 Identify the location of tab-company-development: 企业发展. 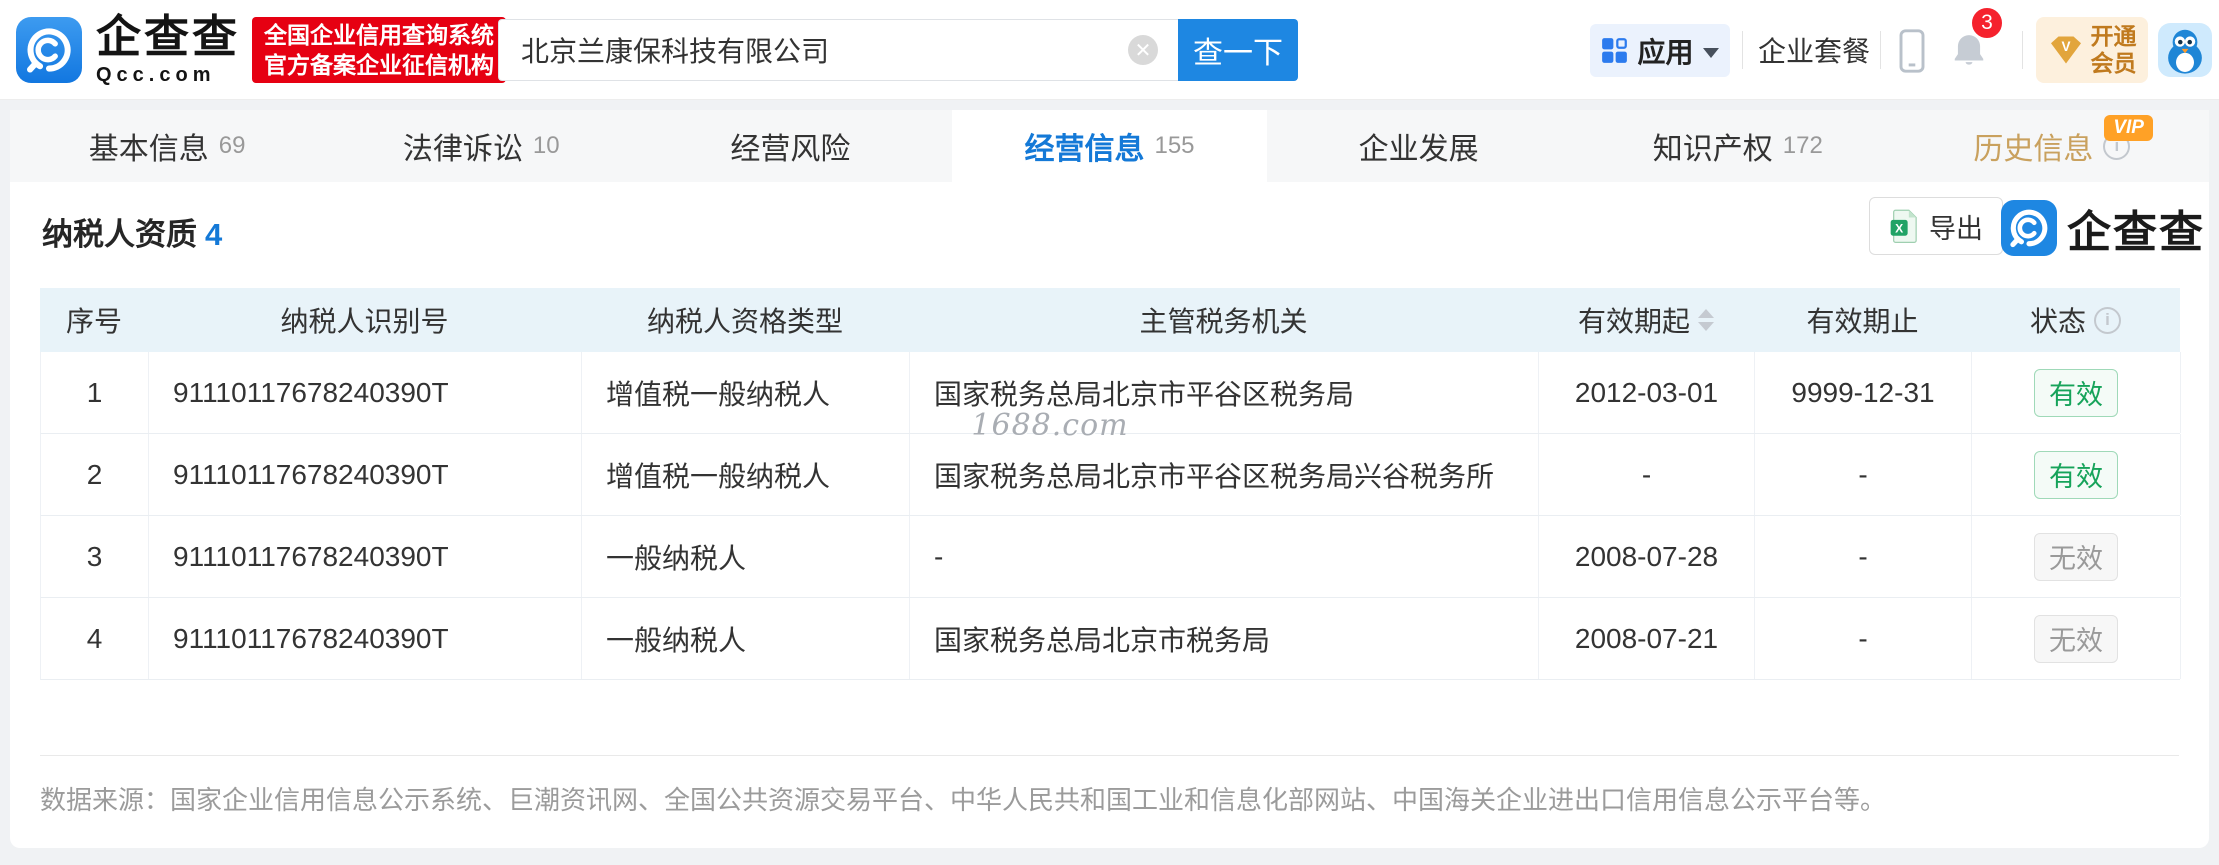
(1424, 146).